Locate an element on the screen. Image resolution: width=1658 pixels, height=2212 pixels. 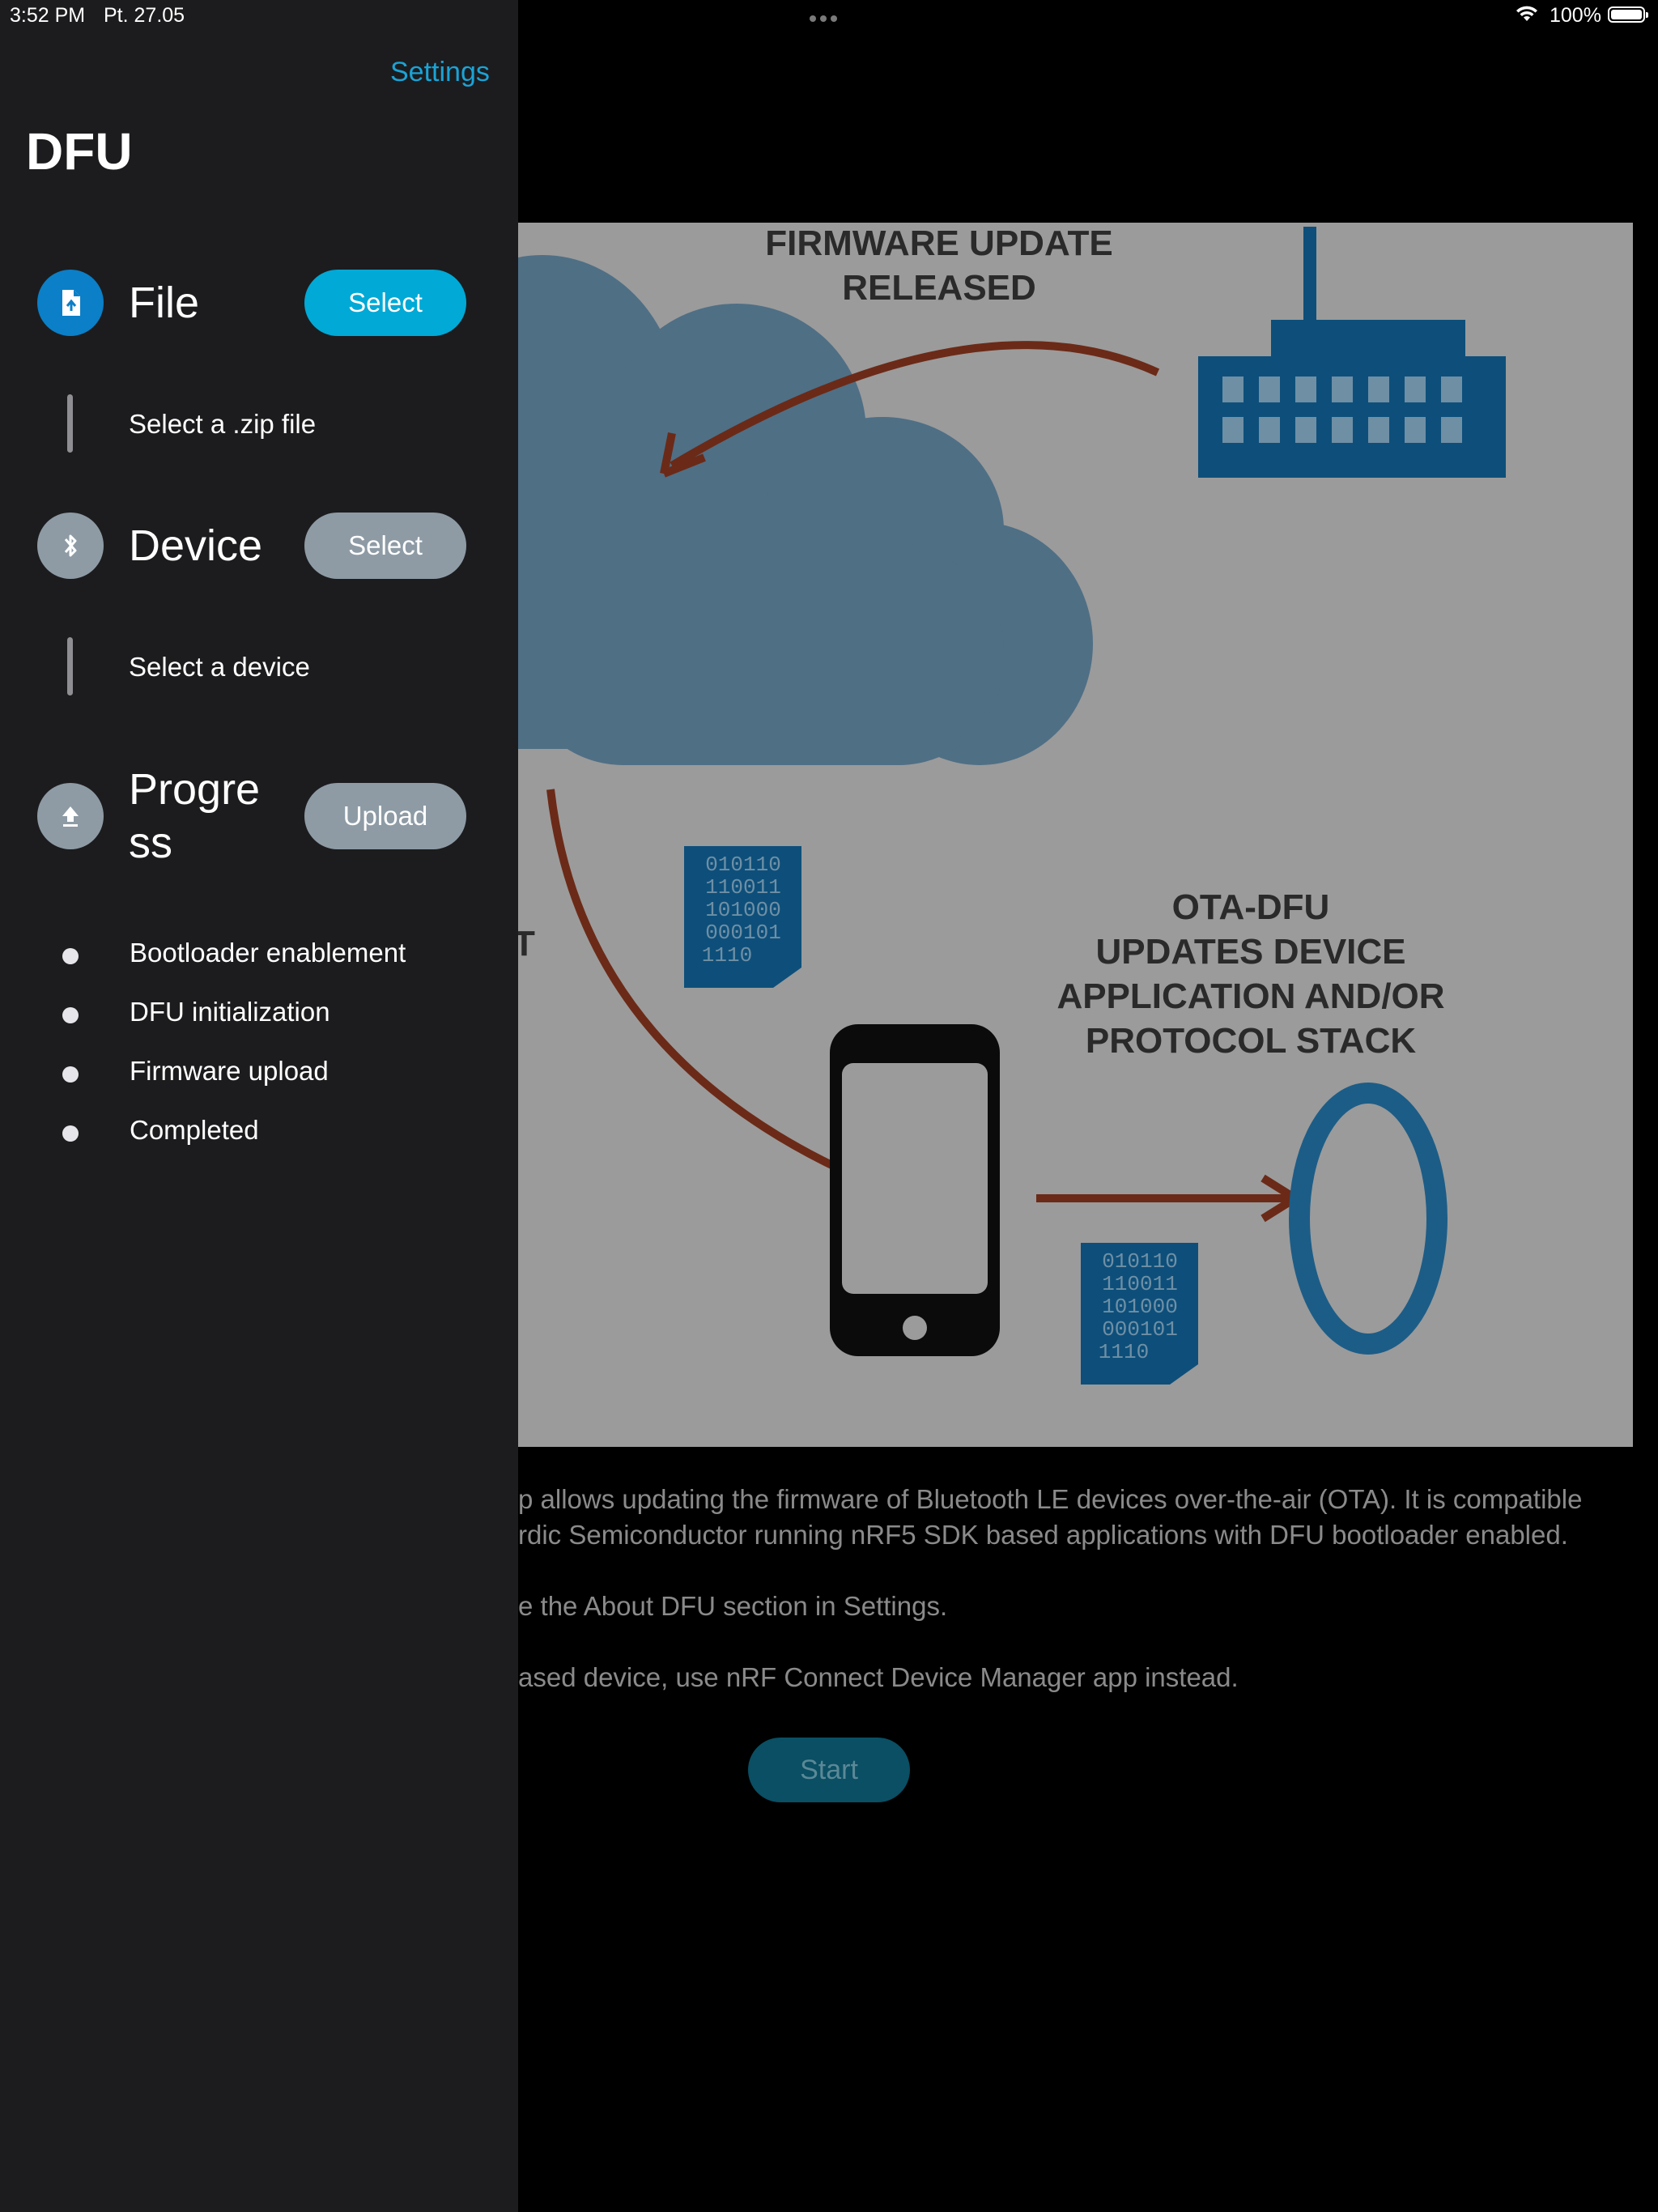
wifi-icon is located at coordinates (1526, 14).